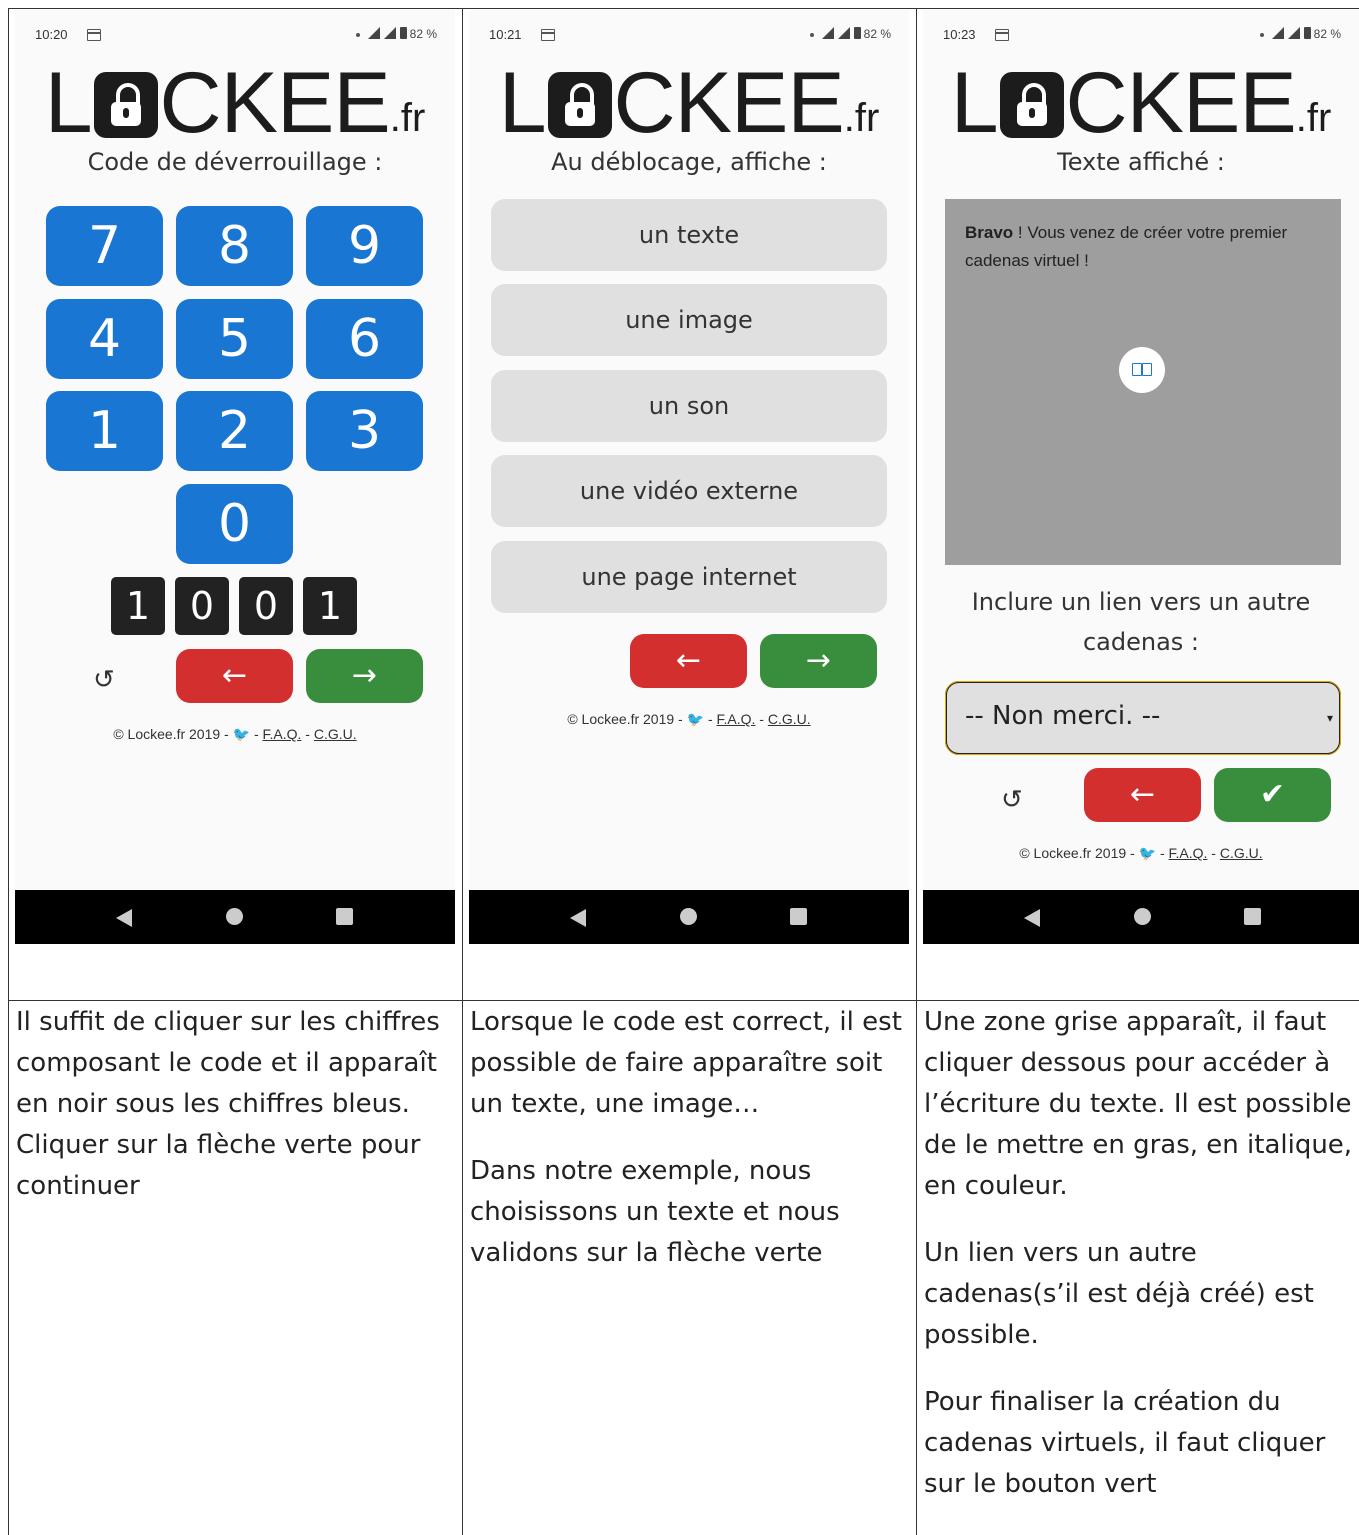 The height and width of the screenshot is (1535, 1359). I want to click on select-value: -- Non merci. --, so click(1063, 716).